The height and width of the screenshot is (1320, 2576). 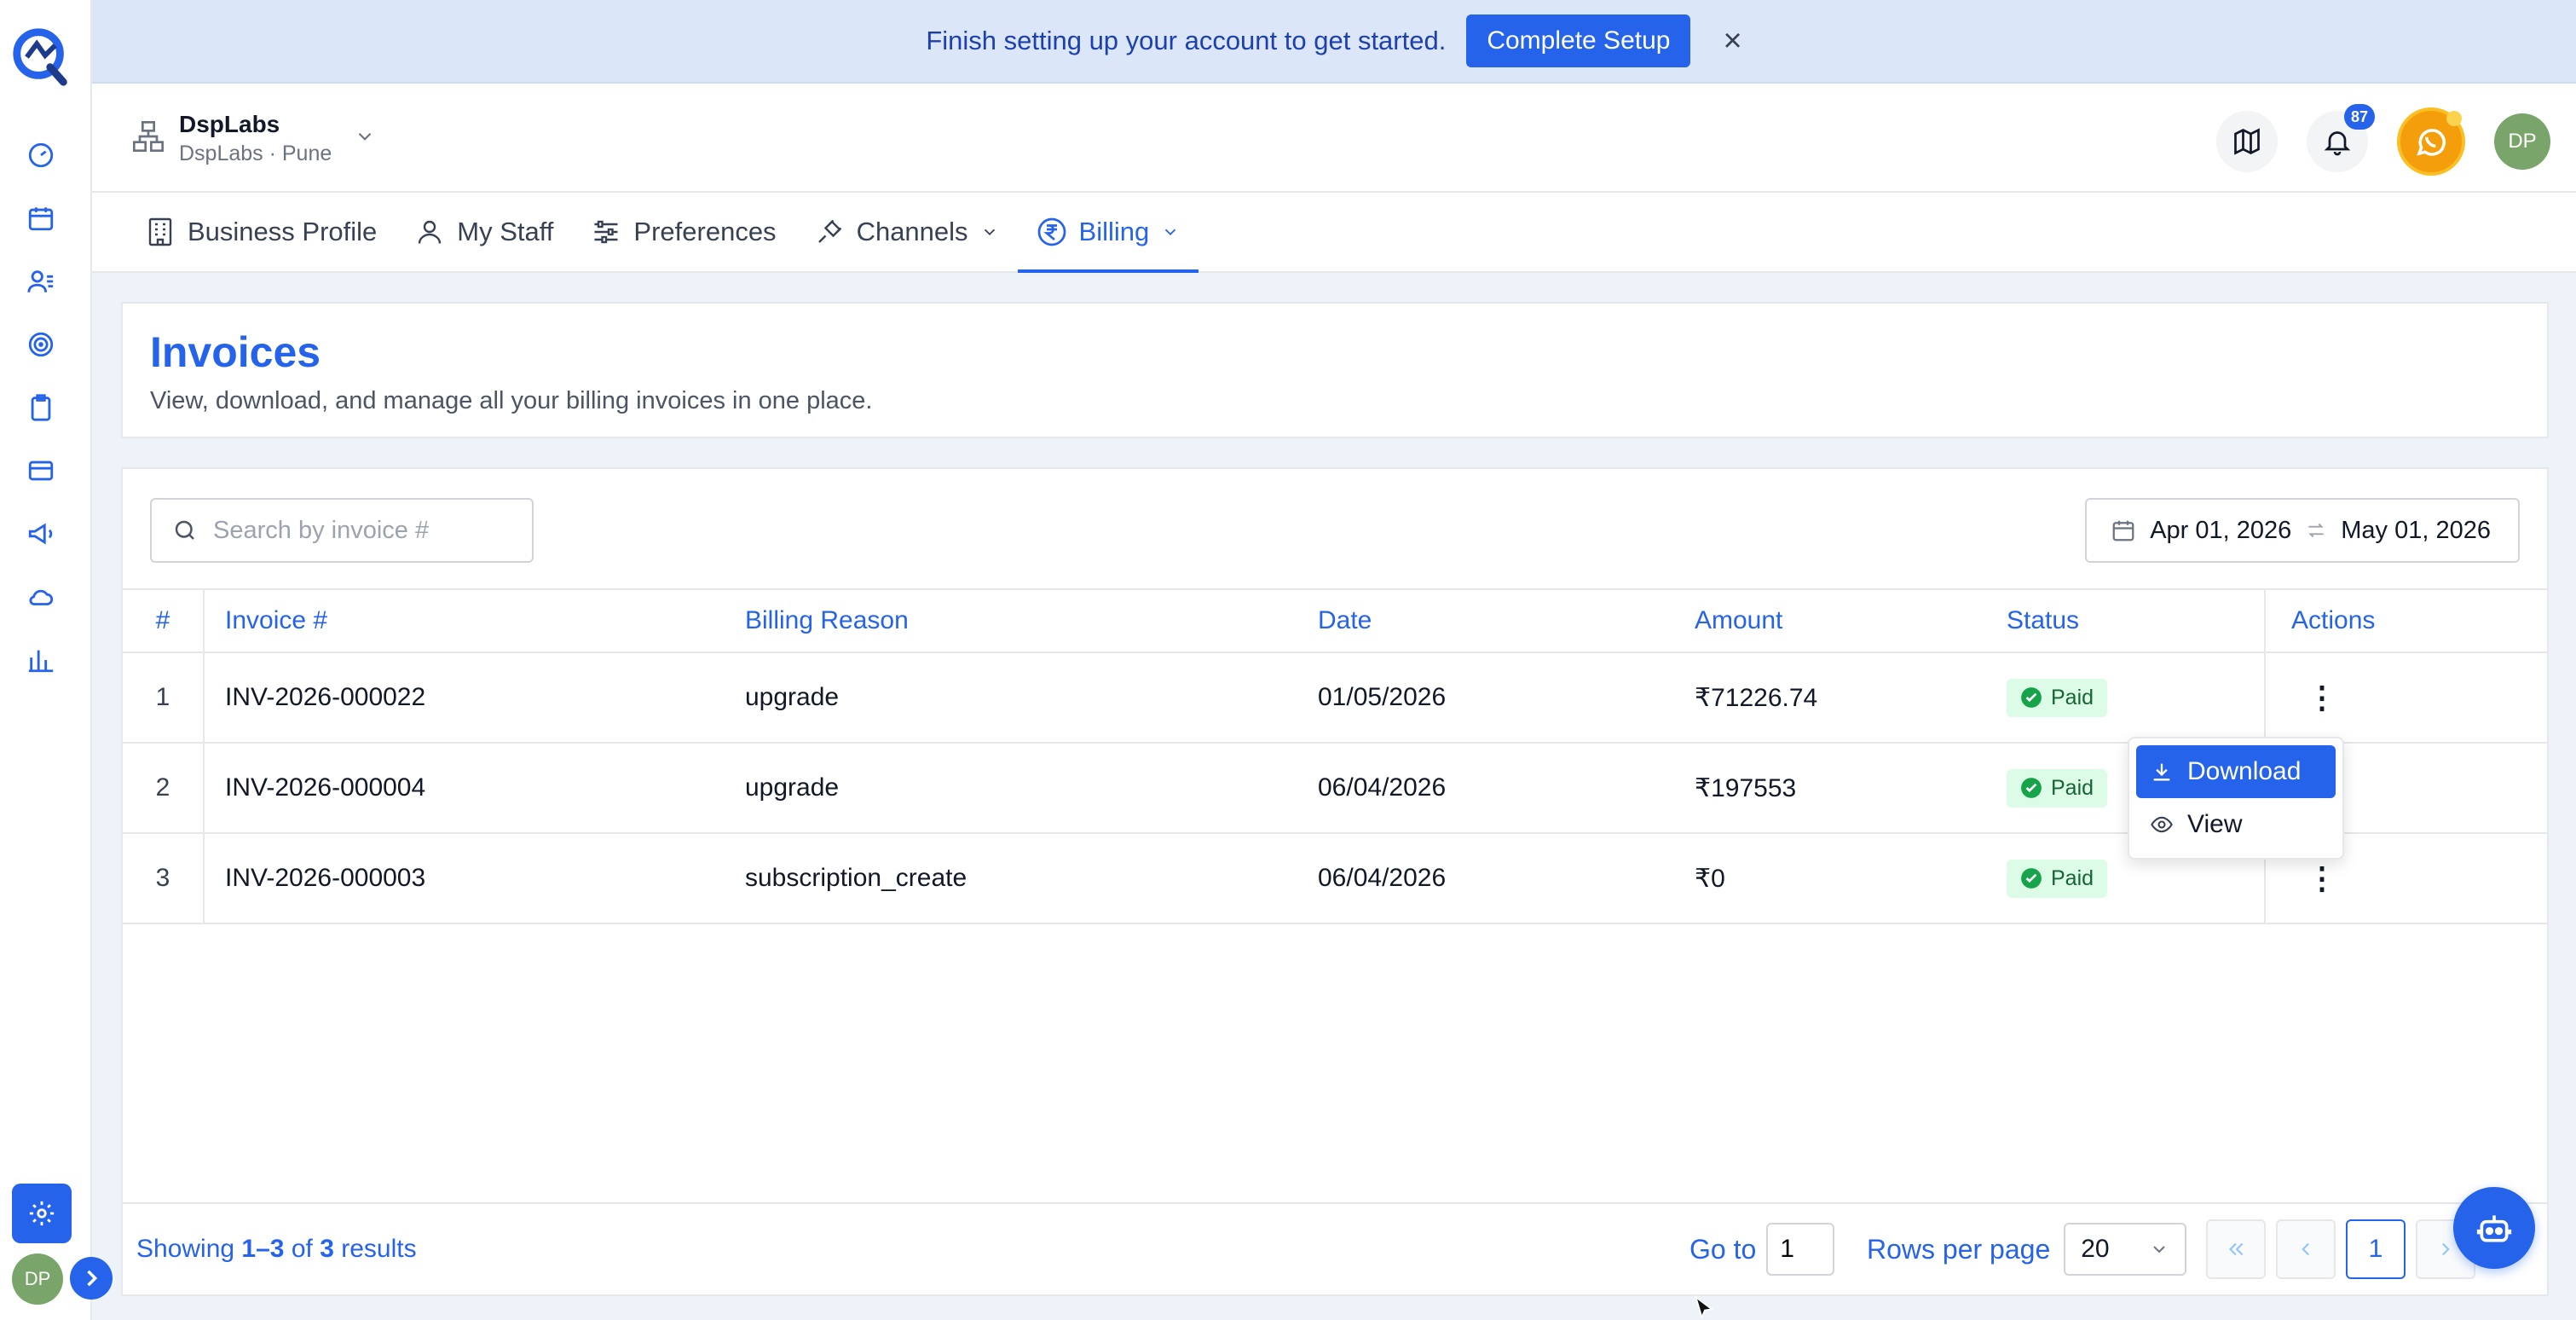 What do you see at coordinates (325, 697) in the screenshot?
I see `invoice-number: INV-2026-000022` at bounding box center [325, 697].